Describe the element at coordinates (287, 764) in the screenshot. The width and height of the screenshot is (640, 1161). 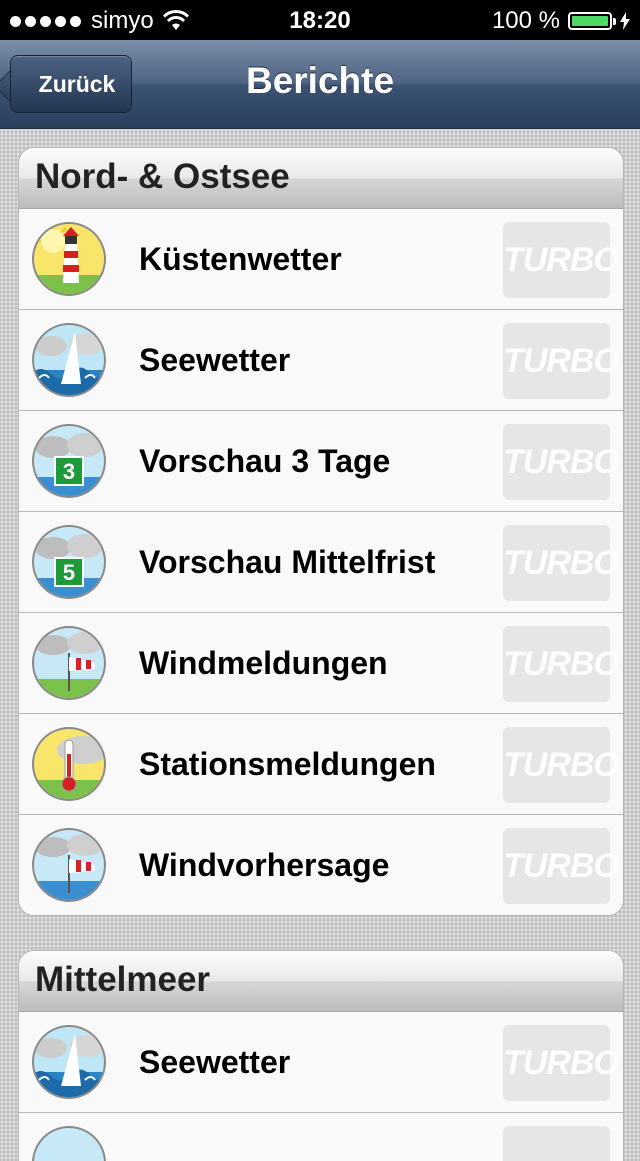
I see `list-item-label: Stationsmeldungen` at that location.